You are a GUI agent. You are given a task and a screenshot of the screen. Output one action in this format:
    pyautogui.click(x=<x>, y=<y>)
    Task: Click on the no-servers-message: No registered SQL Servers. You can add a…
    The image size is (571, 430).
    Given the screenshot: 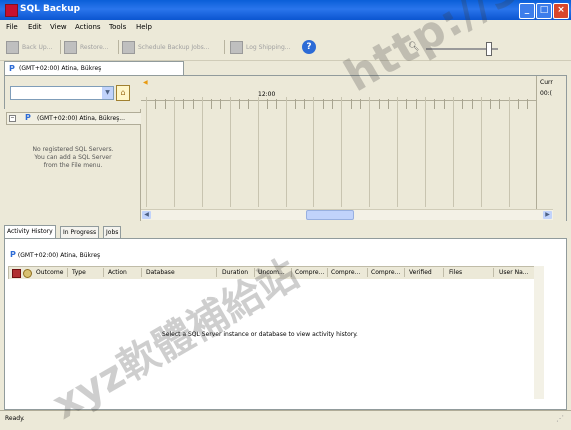 What is the action you would take?
    pyautogui.click(x=73, y=158)
    